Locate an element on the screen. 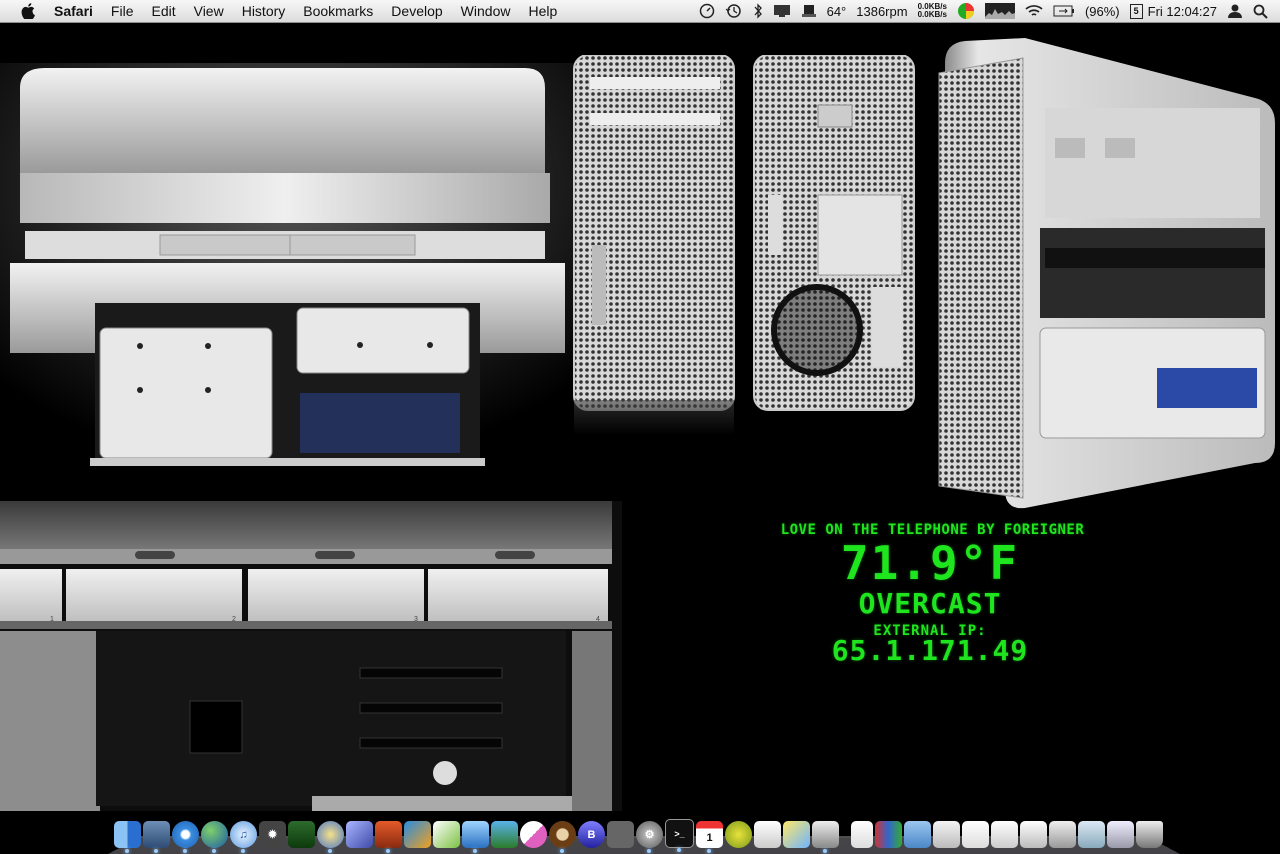 The image size is (1280, 854). cpu-pie-icon is located at coordinates (966, 11).